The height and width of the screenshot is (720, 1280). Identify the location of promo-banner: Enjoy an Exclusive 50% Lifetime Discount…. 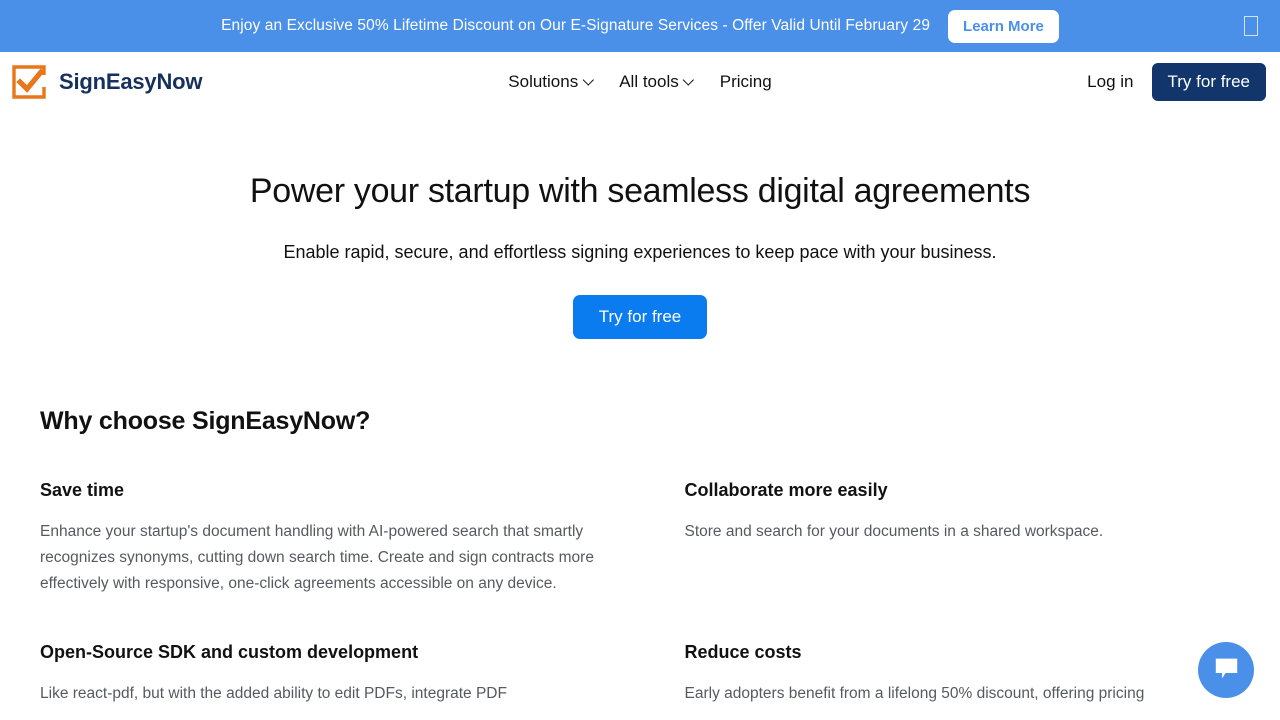
(640, 26).